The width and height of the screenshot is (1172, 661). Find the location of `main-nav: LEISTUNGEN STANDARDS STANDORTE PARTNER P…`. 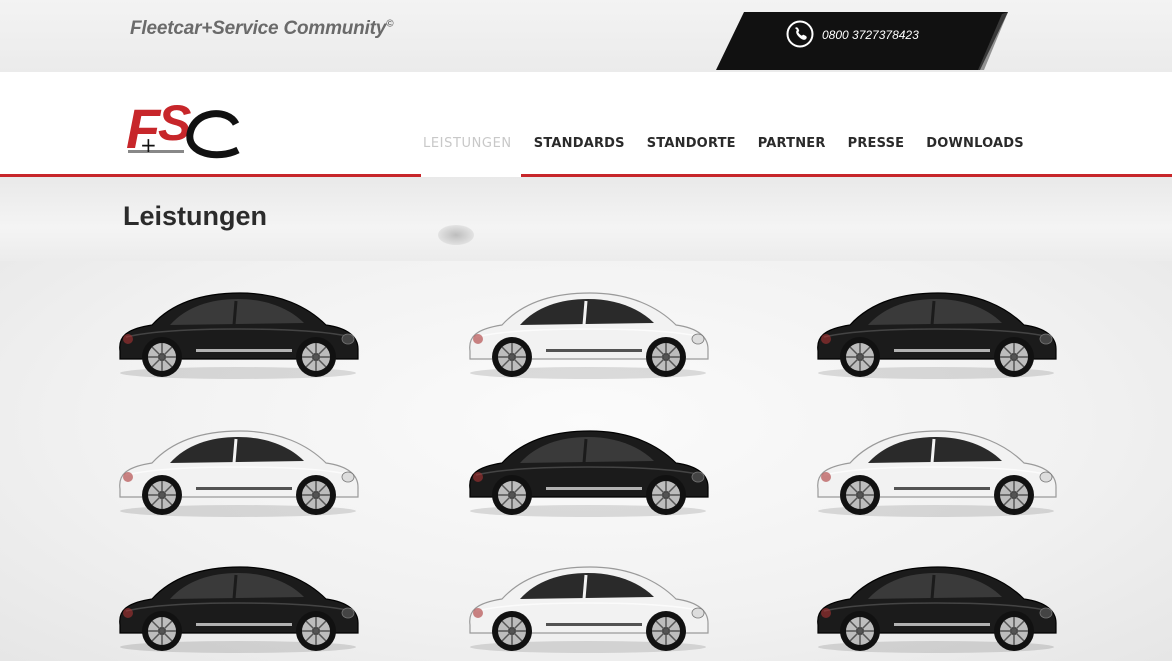

main-nav: LEISTUNGEN STANDARDS STANDORTE PARTNER P… is located at coordinates (723, 148).